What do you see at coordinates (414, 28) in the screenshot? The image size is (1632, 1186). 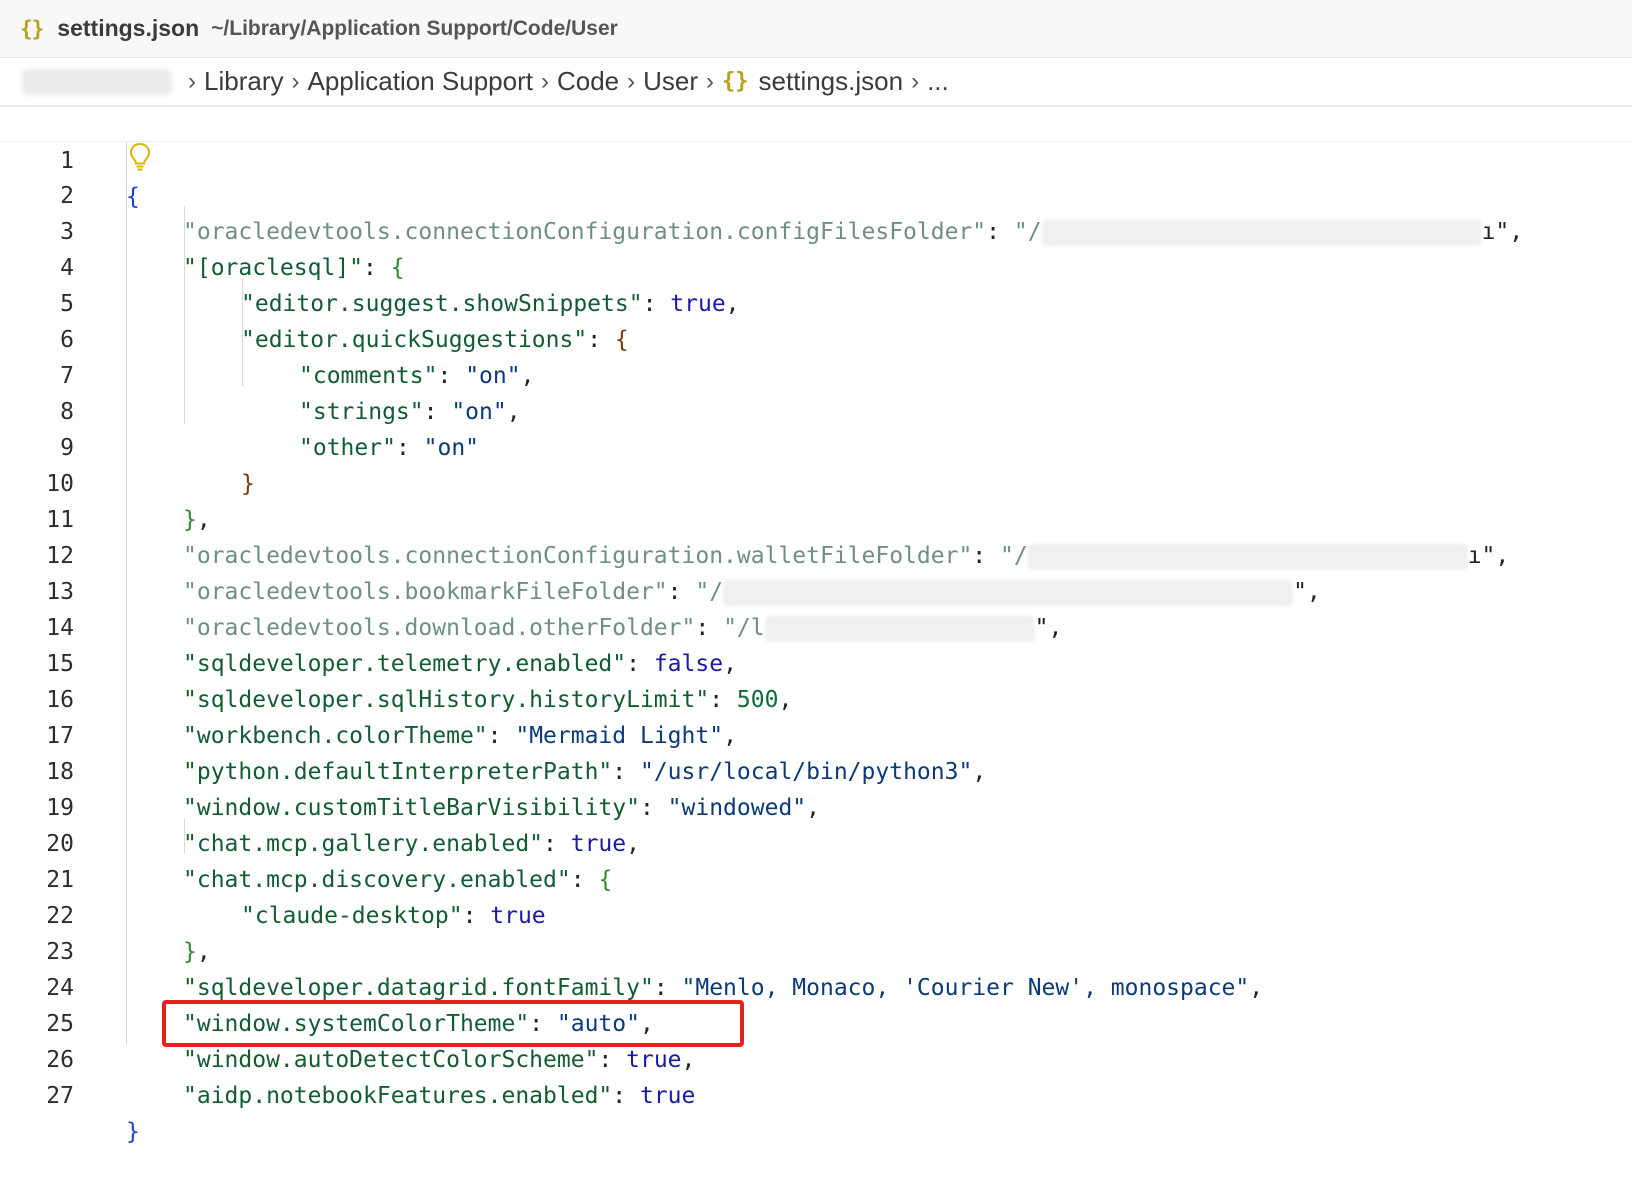 I see `title-file-path: ~/Library/Application Support/Code/User` at bounding box center [414, 28].